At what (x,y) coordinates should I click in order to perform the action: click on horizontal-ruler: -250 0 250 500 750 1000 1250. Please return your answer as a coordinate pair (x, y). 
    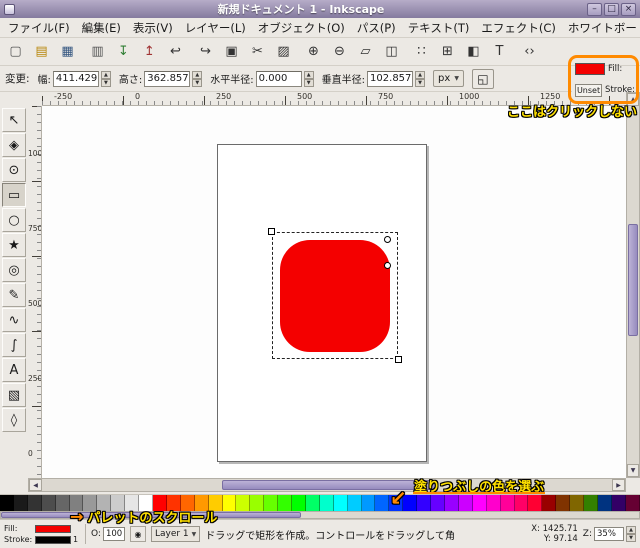
    Looking at the image, I should click on (334, 99).